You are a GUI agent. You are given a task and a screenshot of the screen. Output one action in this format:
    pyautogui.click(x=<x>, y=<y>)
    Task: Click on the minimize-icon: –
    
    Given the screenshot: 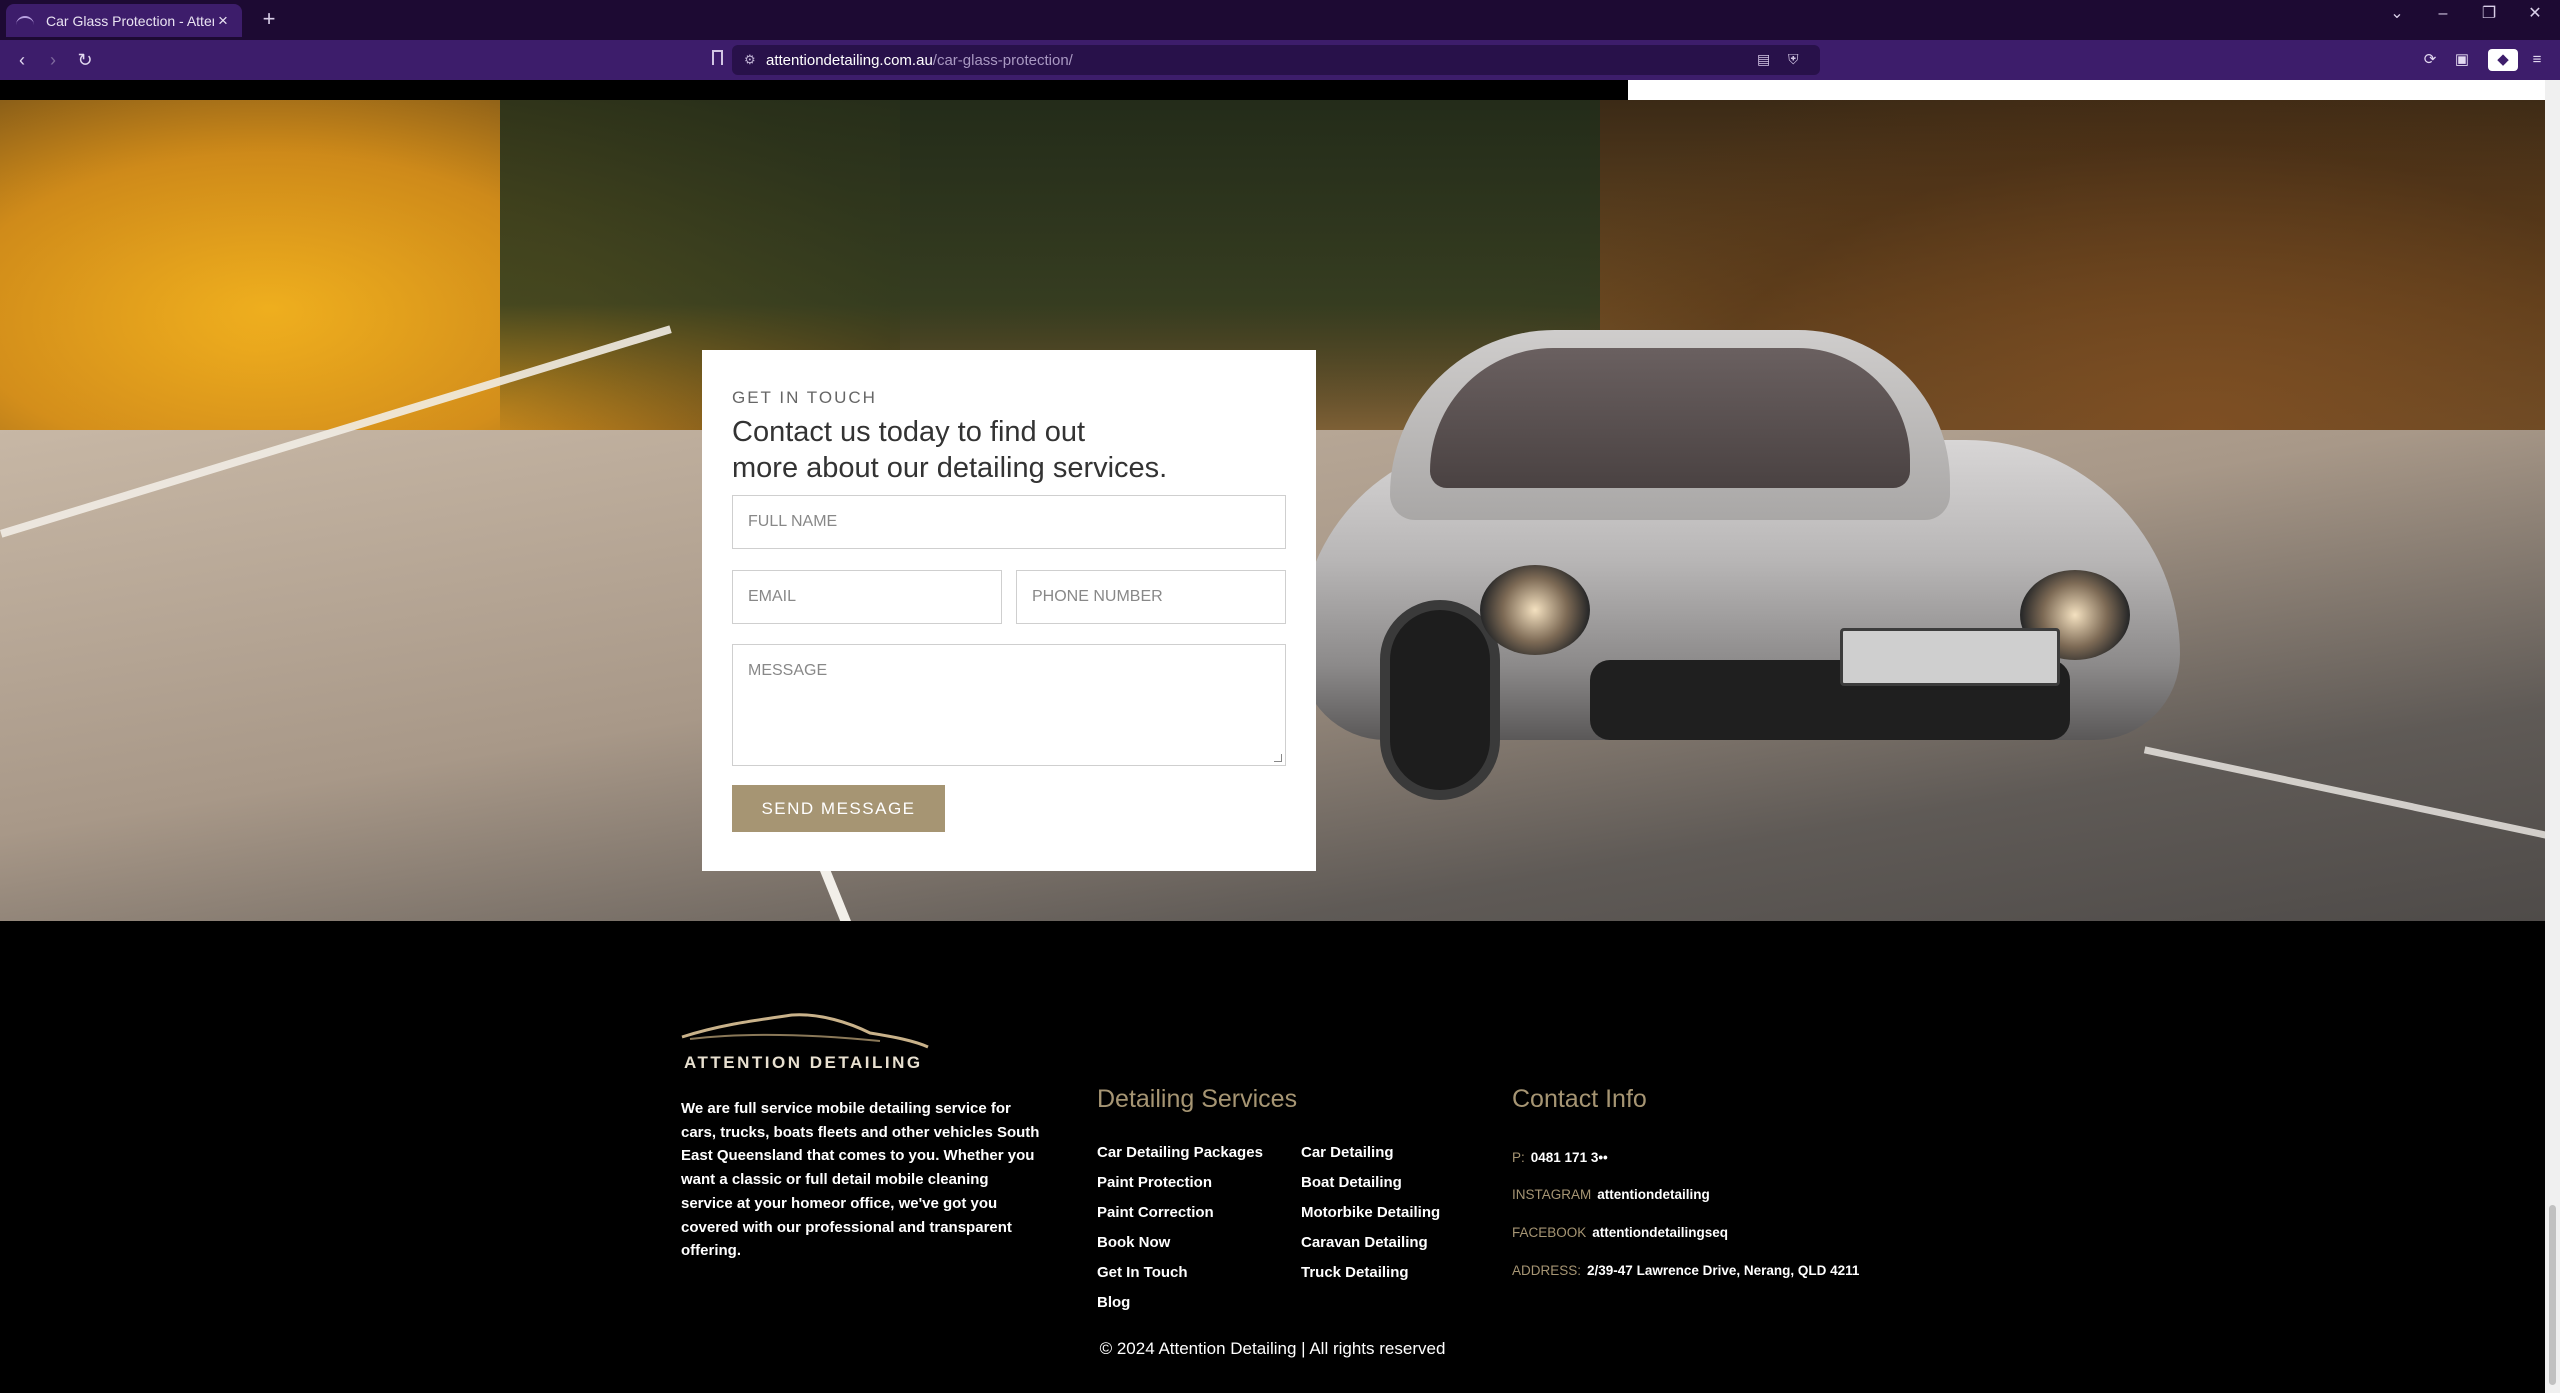 What is the action you would take?
    pyautogui.click(x=2443, y=15)
    